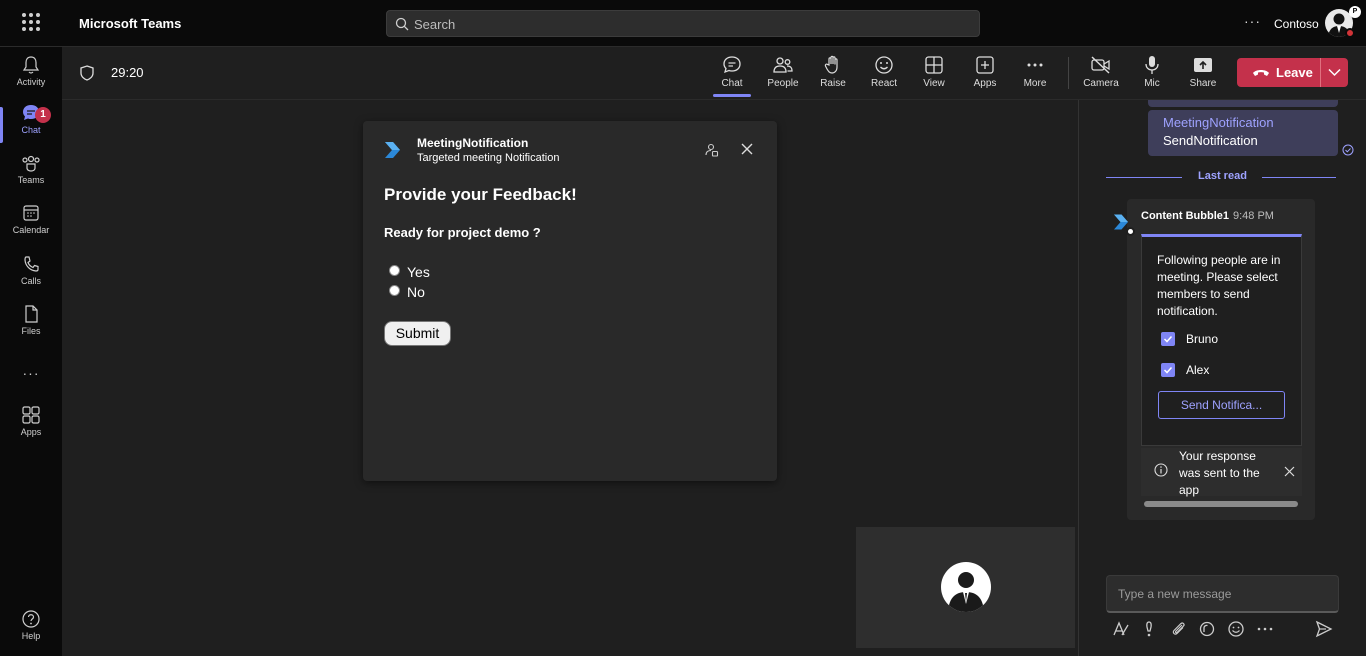 The image size is (1366, 656). I want to click on toolbar-label: People, so click(783, 83).